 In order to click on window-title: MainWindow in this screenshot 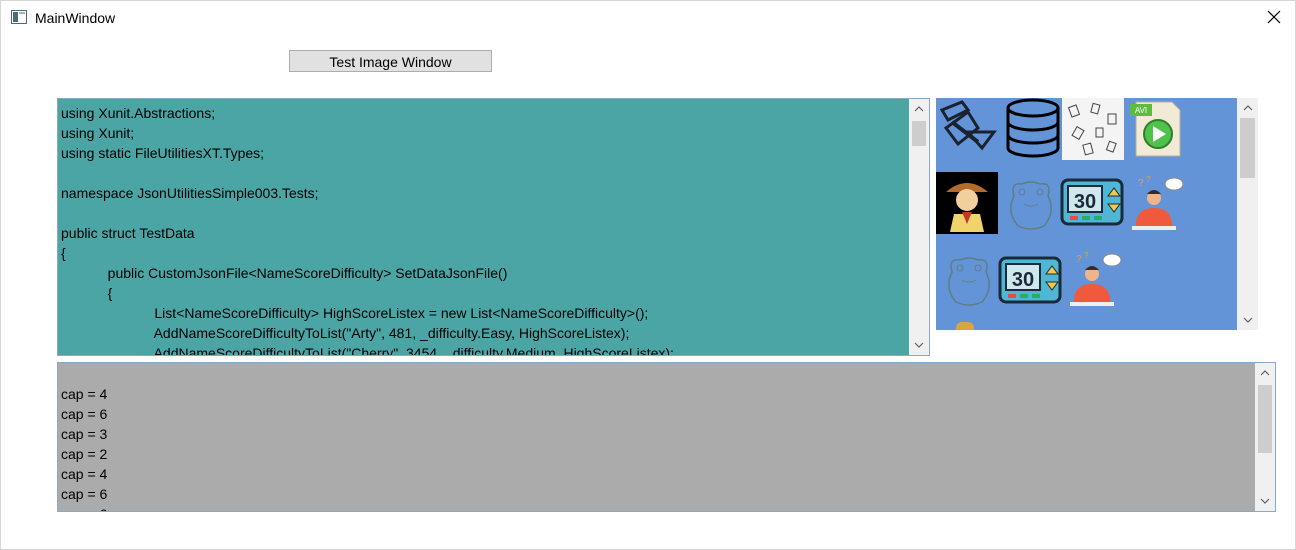, I will do `click(75, 18)`.